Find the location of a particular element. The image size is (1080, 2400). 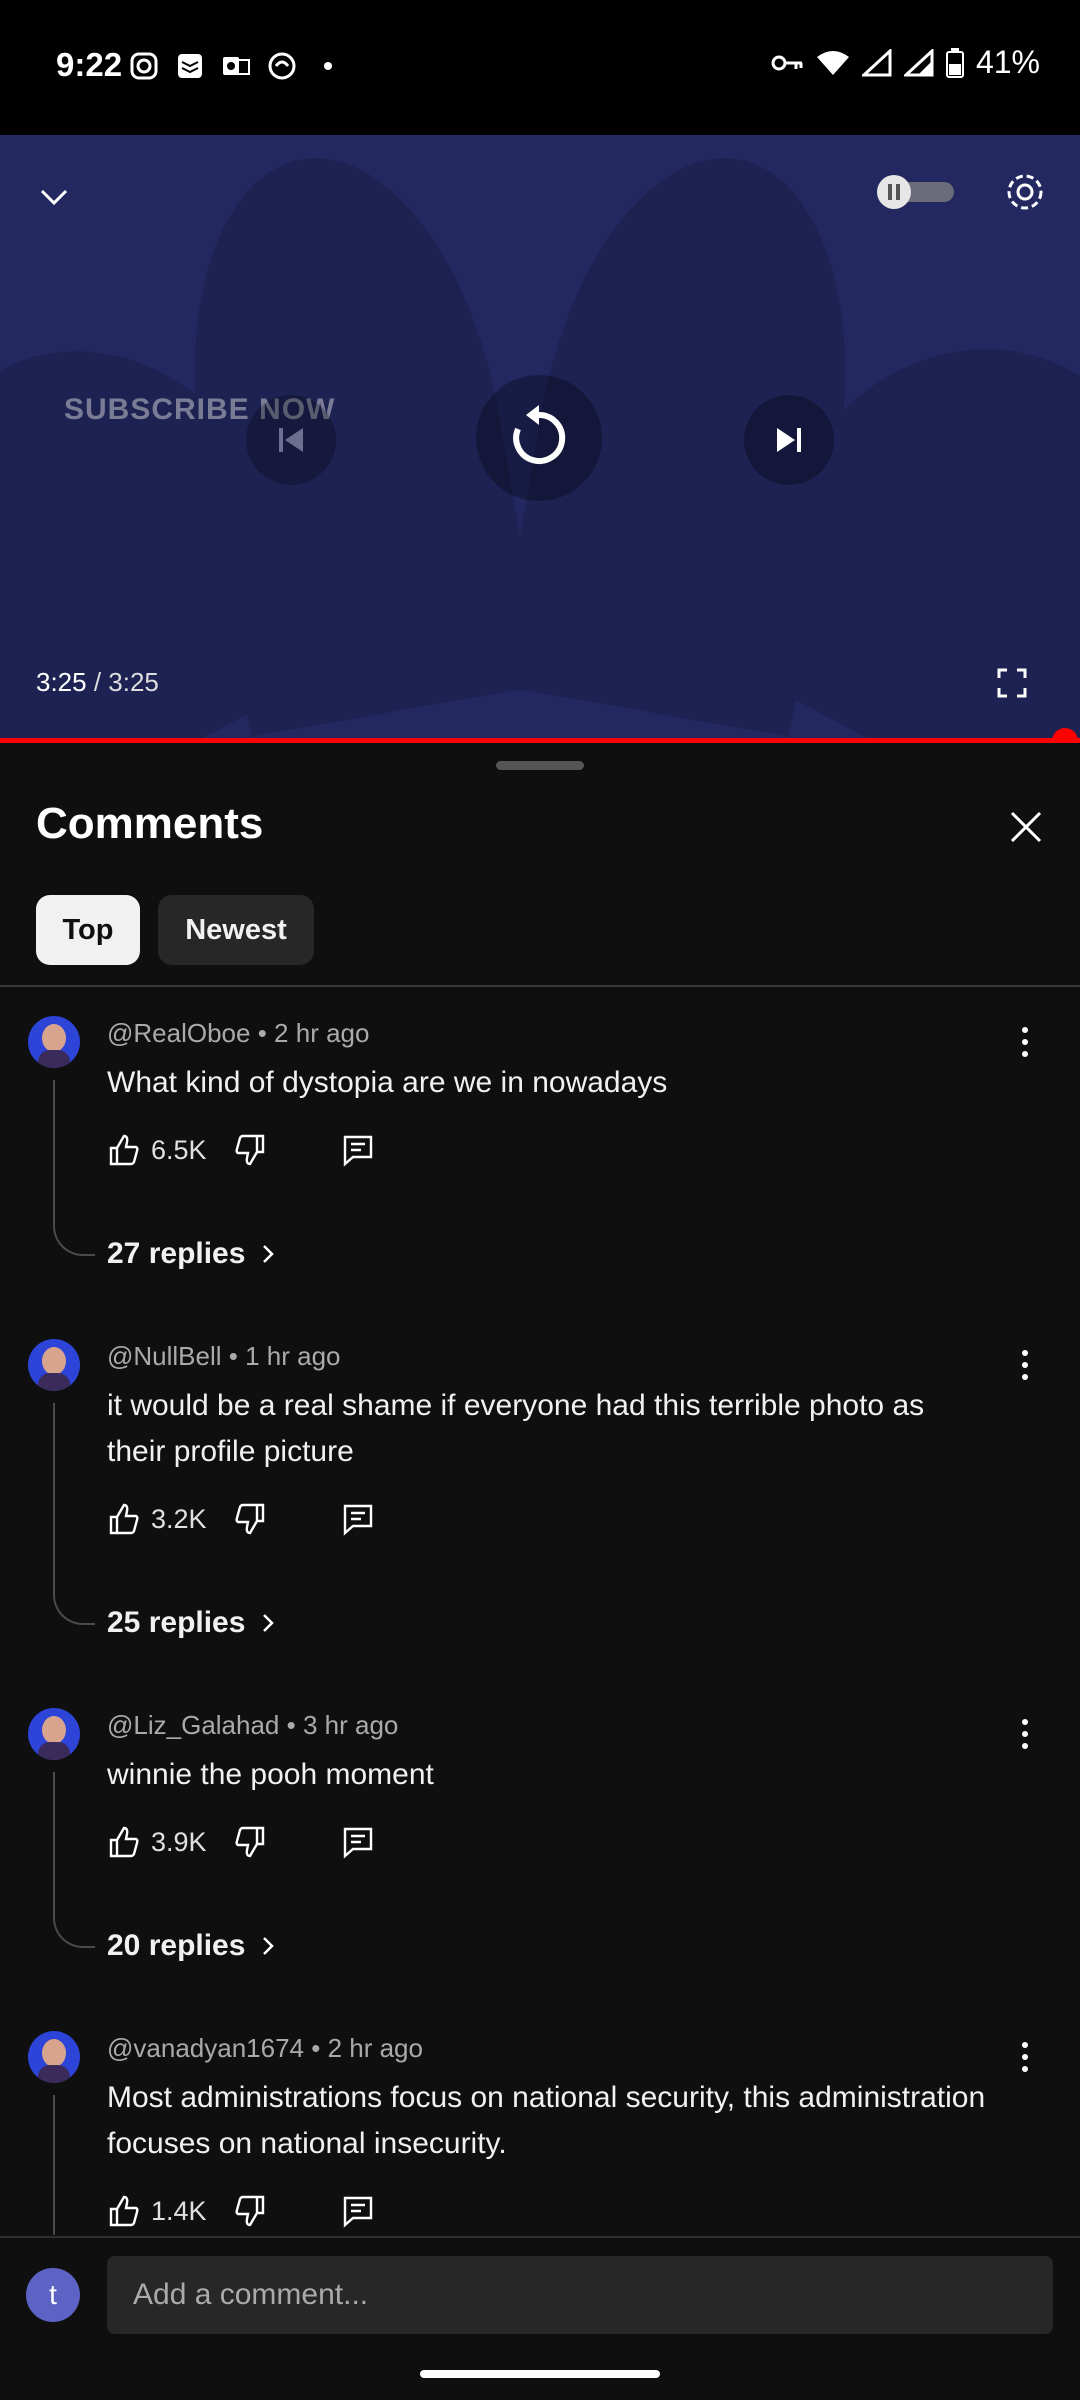

add-comment-bar: t is located at coordinates (540, 2289).